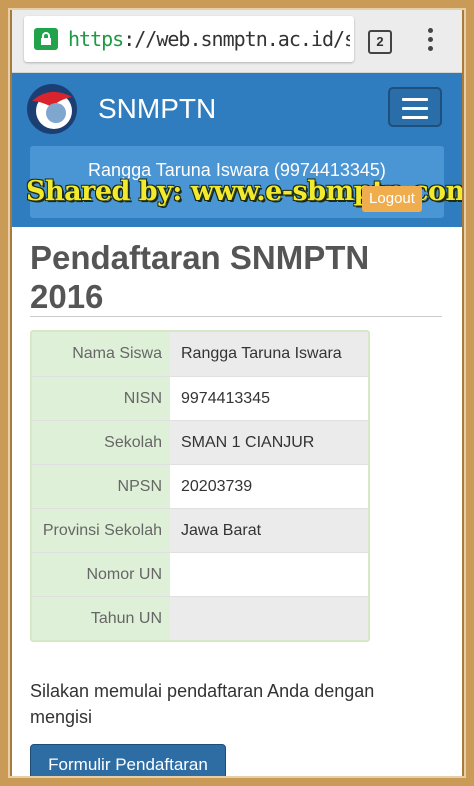 The image size is (474, 786). Describe the element at coordinates (269, 442) in the screenshot. I see `row-value: SMAN 1 CIANJUR` at that location.